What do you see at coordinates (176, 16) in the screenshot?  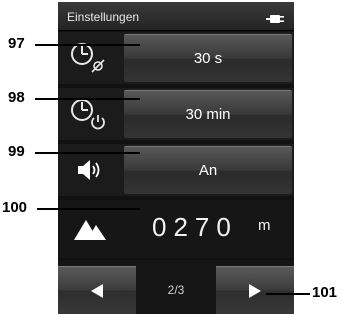 I see `title-bar: Einstellungen` at bounding box center [176, 16].